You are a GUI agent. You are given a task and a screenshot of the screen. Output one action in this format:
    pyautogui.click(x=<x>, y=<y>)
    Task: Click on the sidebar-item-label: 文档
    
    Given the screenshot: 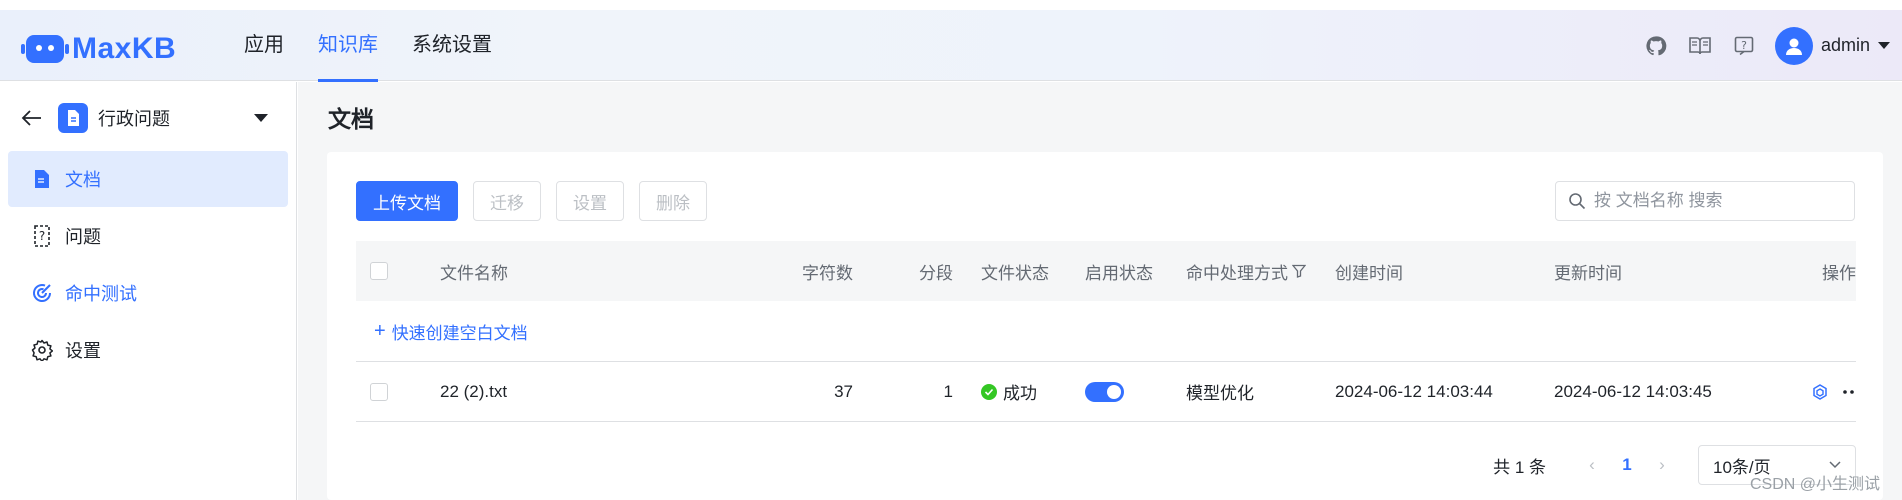 What is the action you would take?
    pyautogui.click(x=83, y=180)
    